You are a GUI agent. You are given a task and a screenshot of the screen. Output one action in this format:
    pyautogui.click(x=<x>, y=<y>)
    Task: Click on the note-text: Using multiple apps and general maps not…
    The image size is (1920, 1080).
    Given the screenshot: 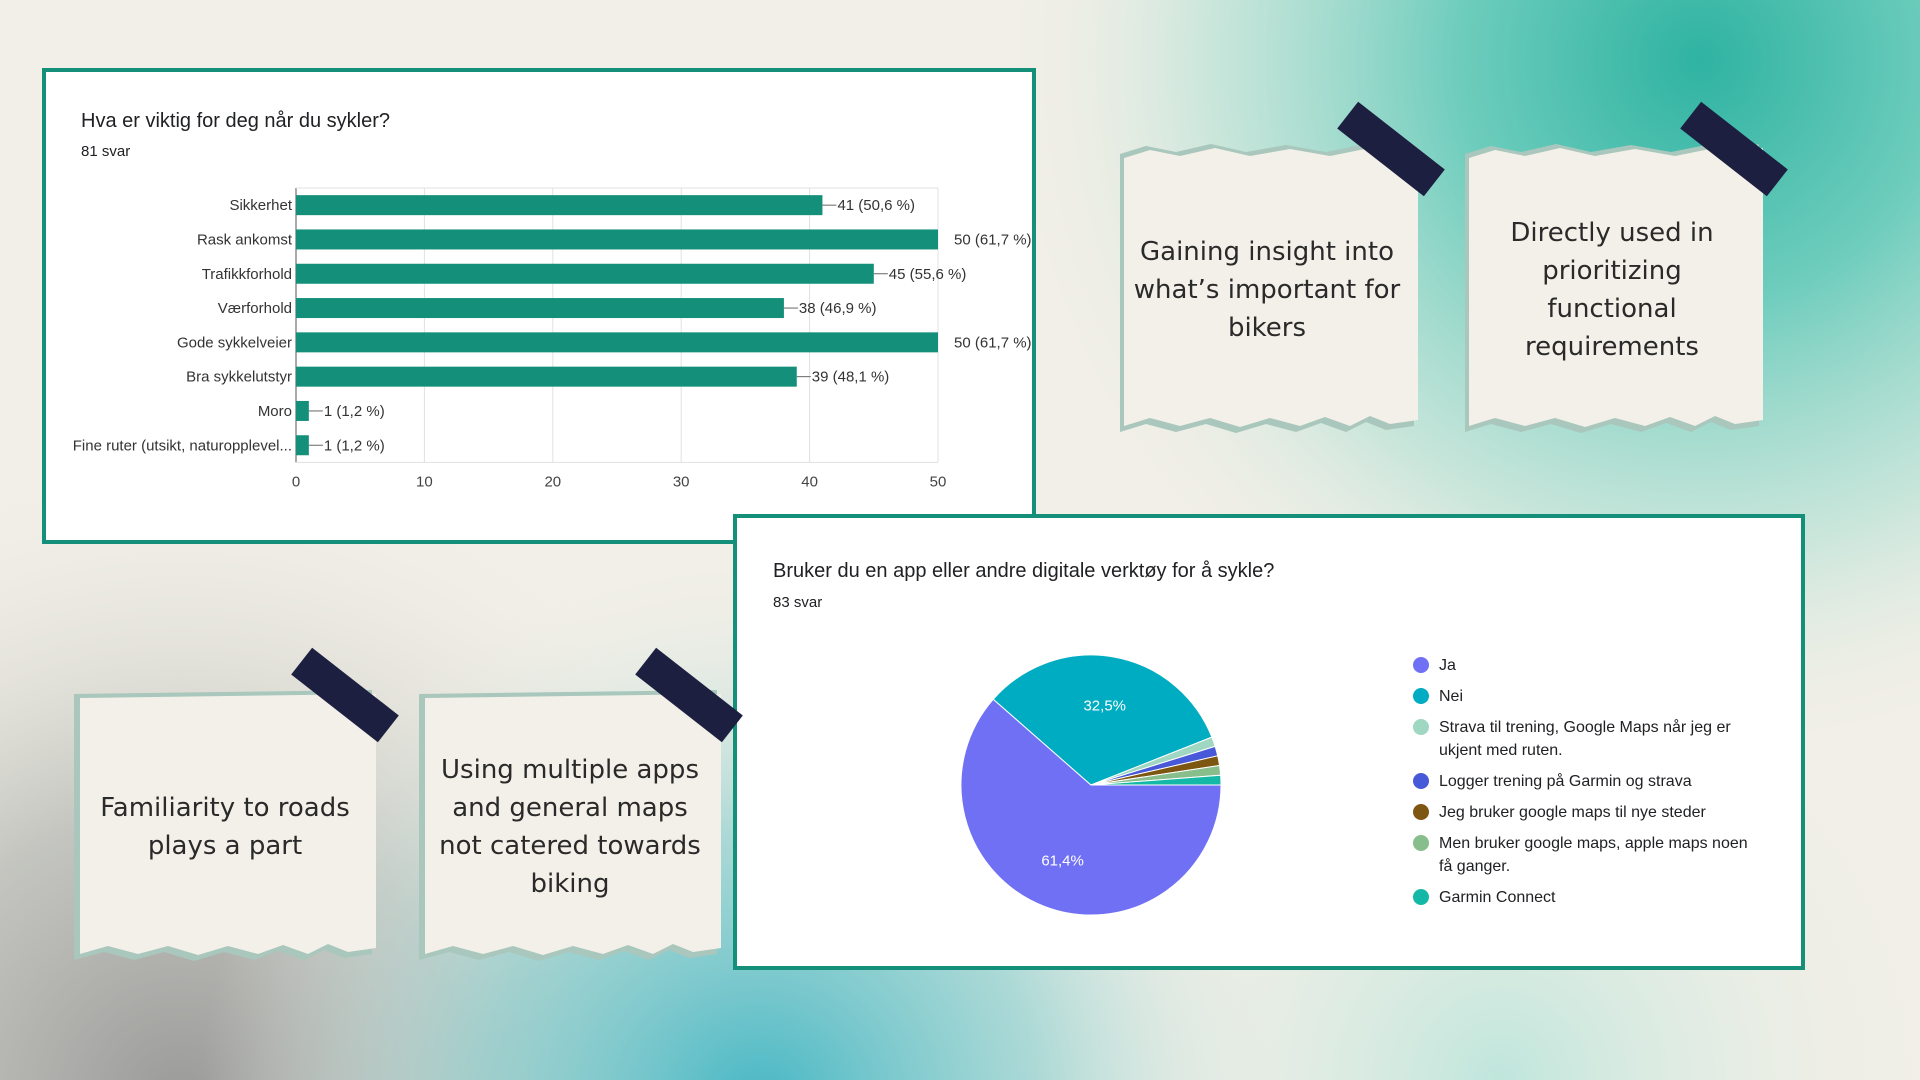 What is the action you would take?
    pyautogui.click(x=570, y=827)
    